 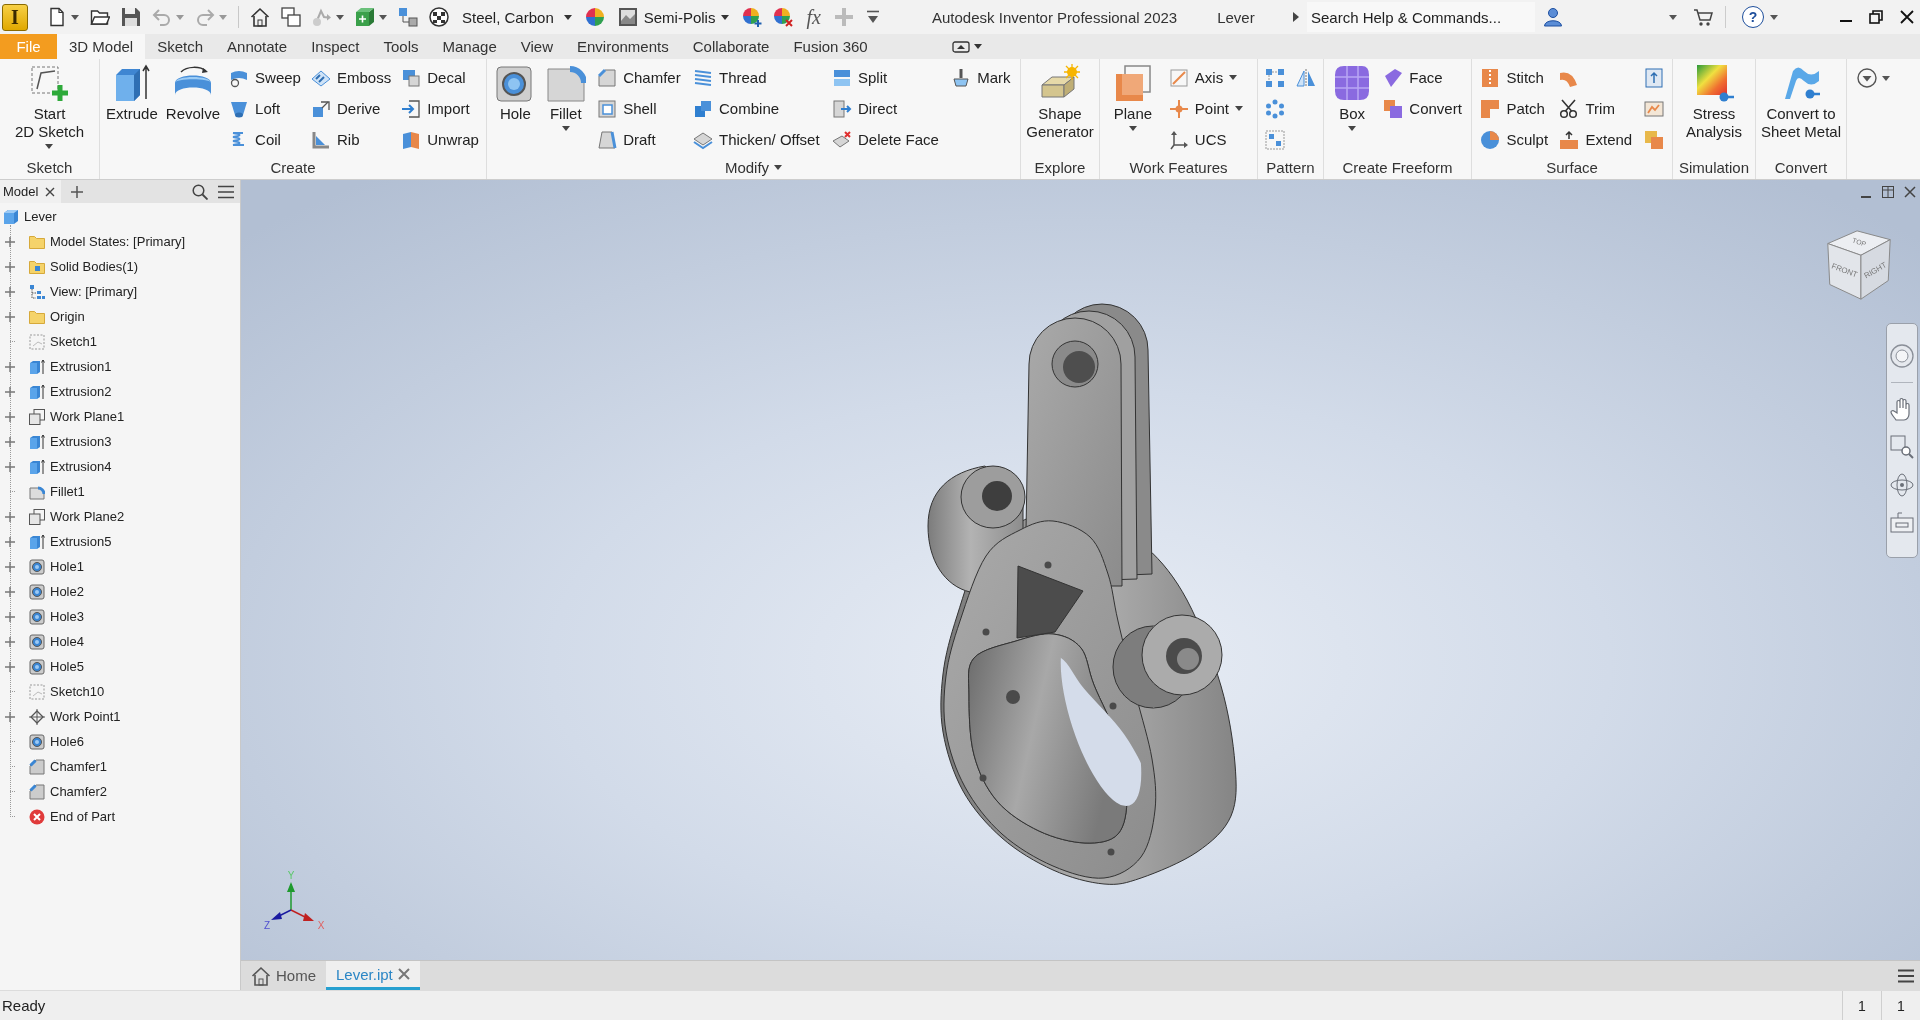 I want to click on ribbon-tool-button: Sweep, so click(x=265, y=77).